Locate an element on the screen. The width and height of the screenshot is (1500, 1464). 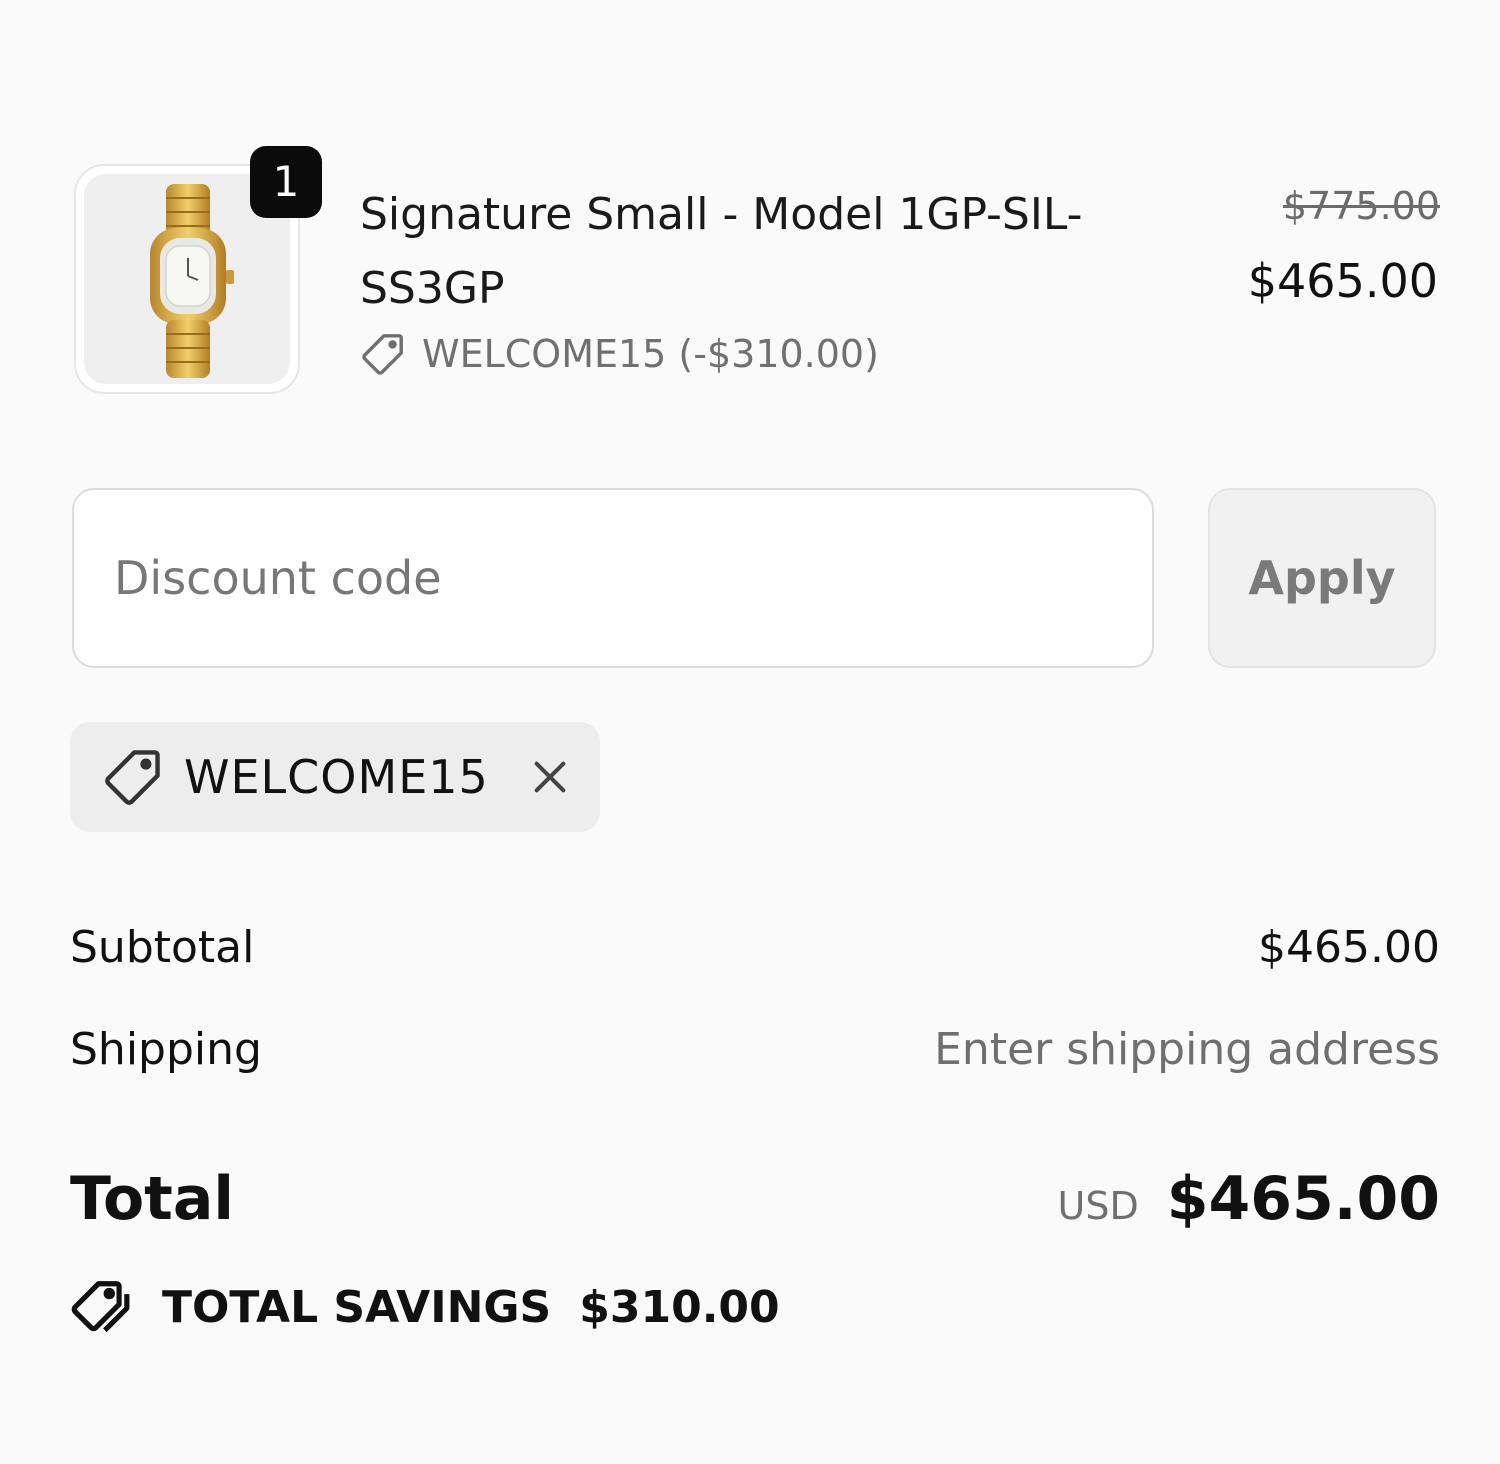
total-savings-value: $310.00 is located at coordinates (679, 1307).